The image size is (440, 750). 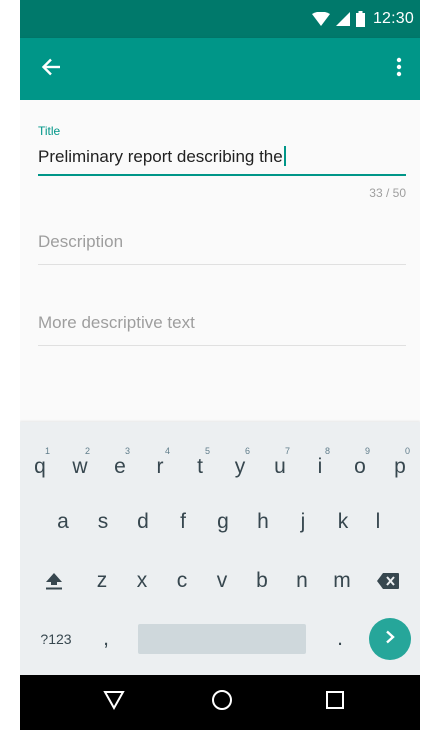 I want to click on keyboard-row-2: a s d f g h j k l, so click(x=220, y=522).